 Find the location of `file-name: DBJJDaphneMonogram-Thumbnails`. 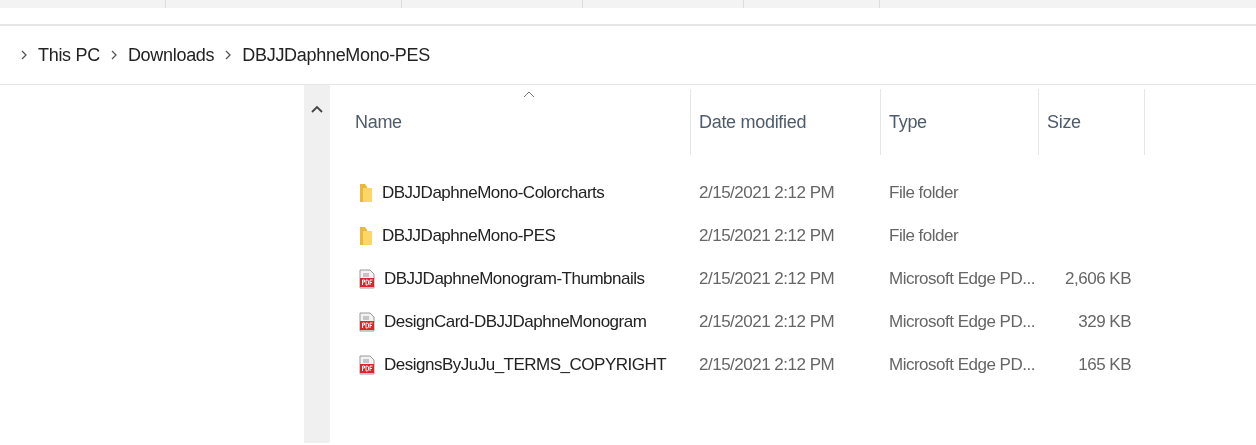

file-name: DBJJDaphneMonogram-Thumbnails is located at coordinates (514, 278).